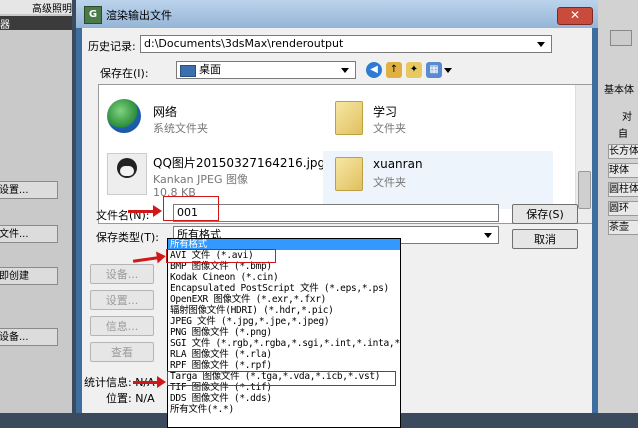  What do you see at coordinates (385, 112) in the screenshot?
I see `file-name: 学习` at bounding box center [385, 112].